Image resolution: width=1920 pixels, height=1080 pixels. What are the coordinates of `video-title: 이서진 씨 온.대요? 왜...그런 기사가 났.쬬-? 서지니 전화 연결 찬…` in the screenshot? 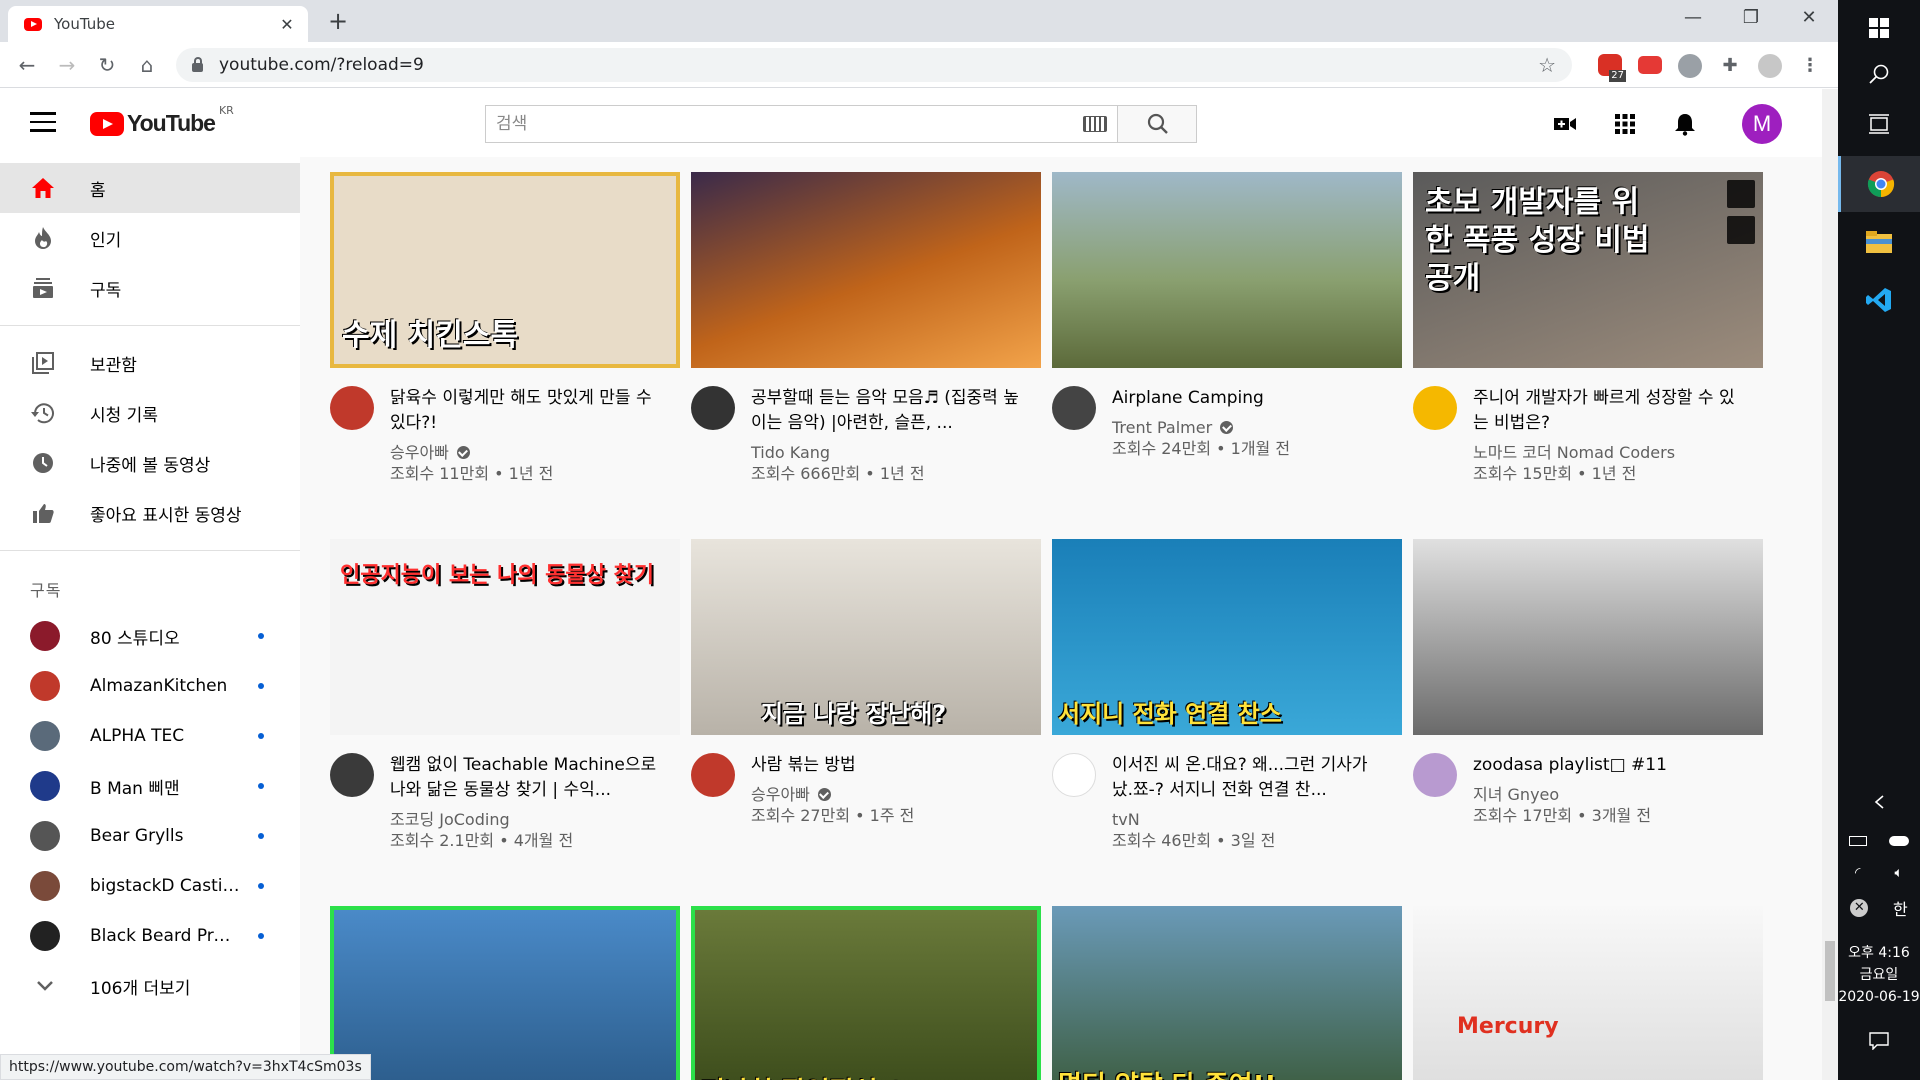 It's located at (1247, 778).